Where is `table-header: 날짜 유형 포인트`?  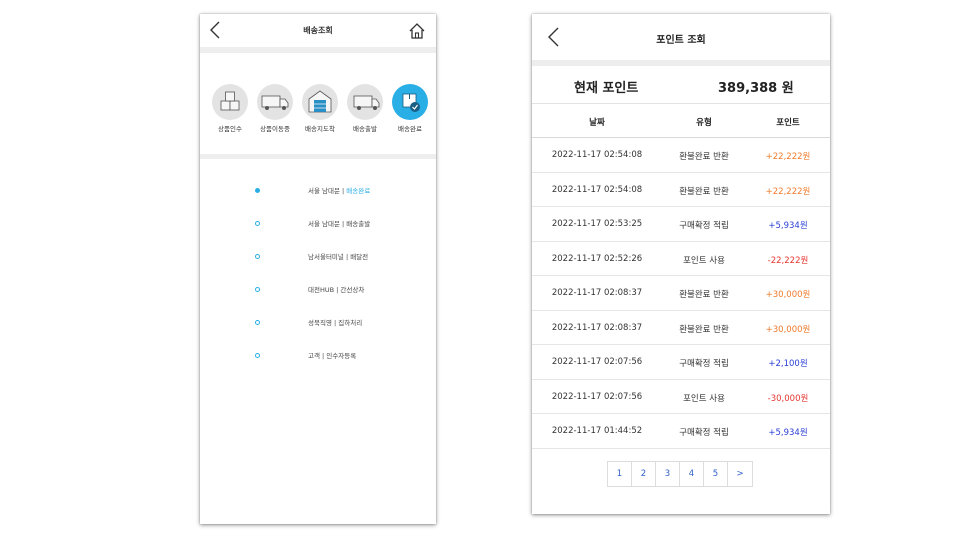 table-header: 날짜 유형 포인트 is located at coordinates (681, 121).